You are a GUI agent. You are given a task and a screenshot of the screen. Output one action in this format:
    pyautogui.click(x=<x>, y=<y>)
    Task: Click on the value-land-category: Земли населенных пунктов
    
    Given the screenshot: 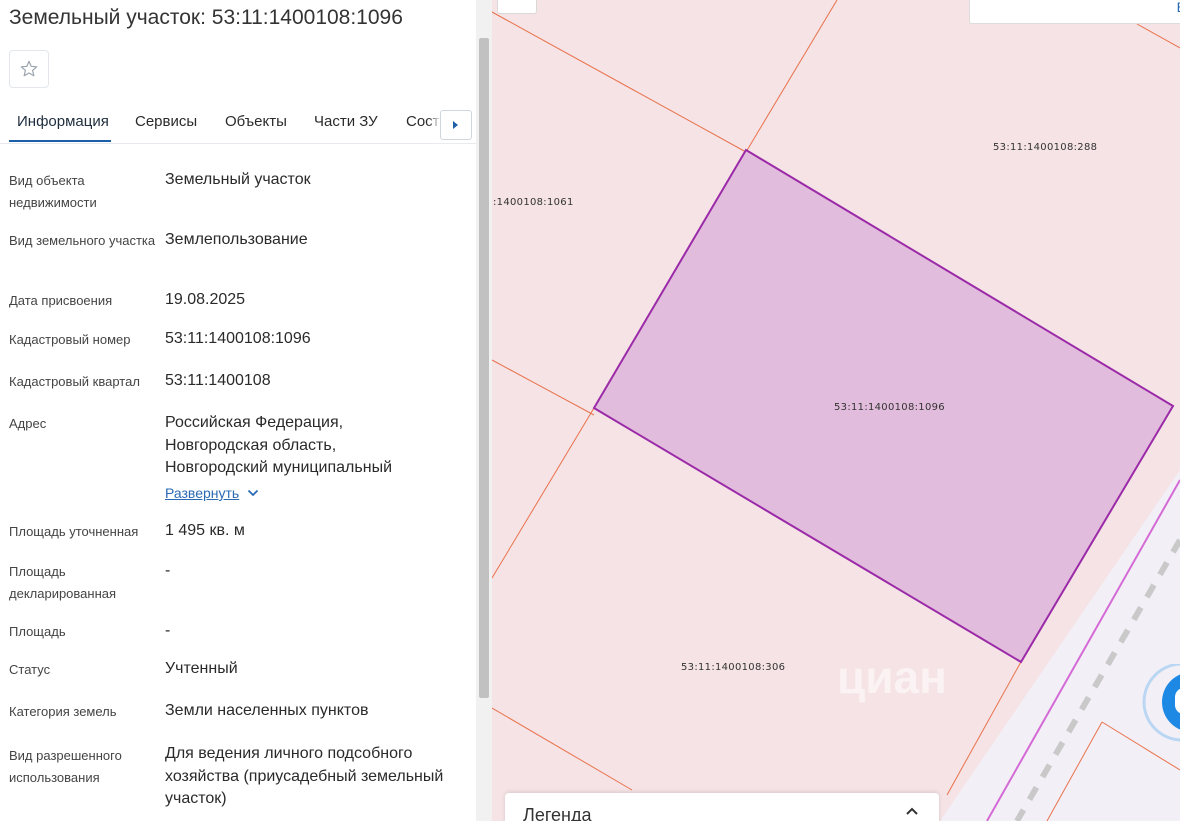 What is the action you would take?
    pyautogui.click(x=267, y=710)
    